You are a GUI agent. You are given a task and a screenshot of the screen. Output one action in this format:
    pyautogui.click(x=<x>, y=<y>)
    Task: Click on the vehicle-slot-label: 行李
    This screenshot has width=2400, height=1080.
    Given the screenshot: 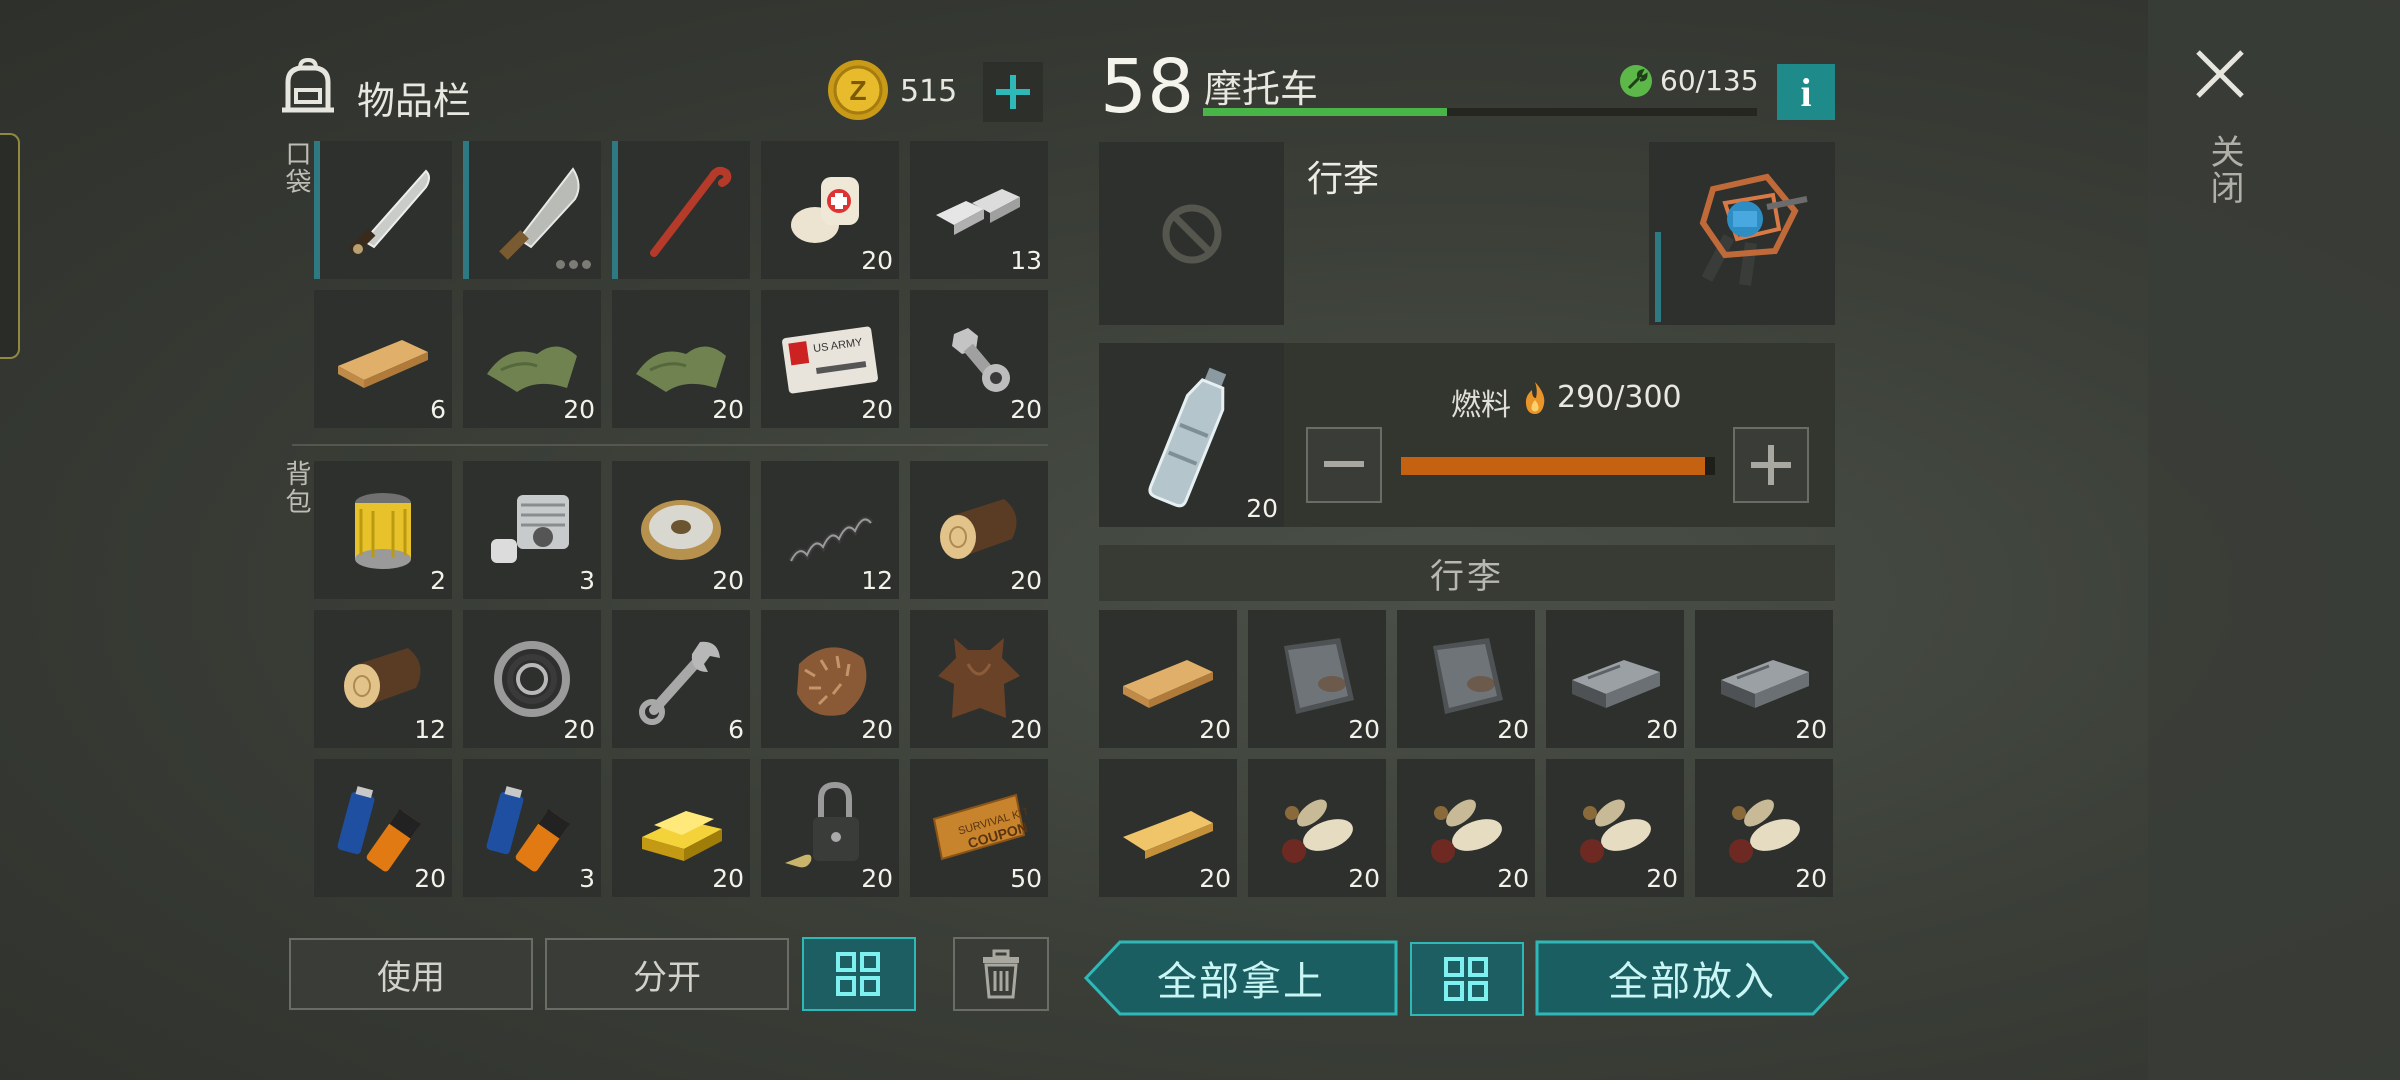 What is the action you would take?
    pyautogui.click(x=1343, y=179)
    